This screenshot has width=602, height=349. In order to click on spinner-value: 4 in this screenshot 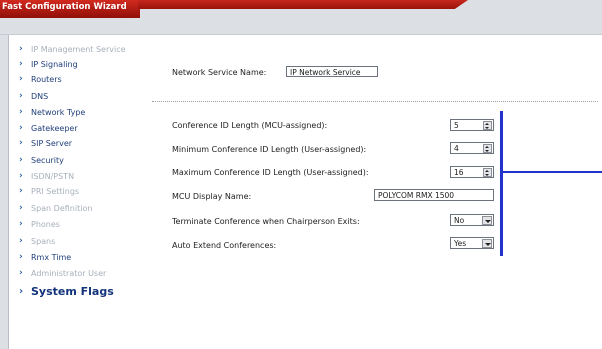, I will do `click(456, 148)`.